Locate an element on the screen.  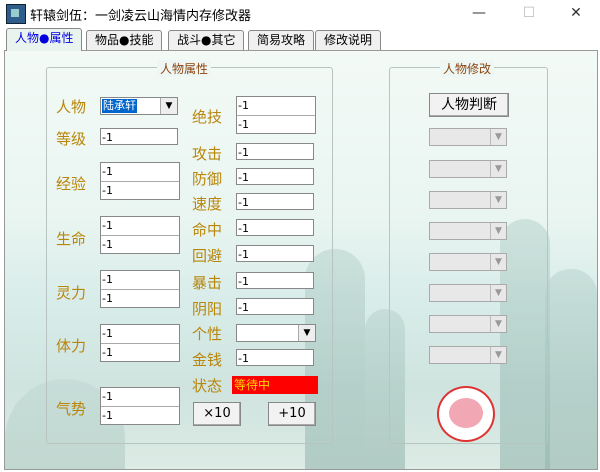
level-field: -1 is located at coordinates (139, 136).